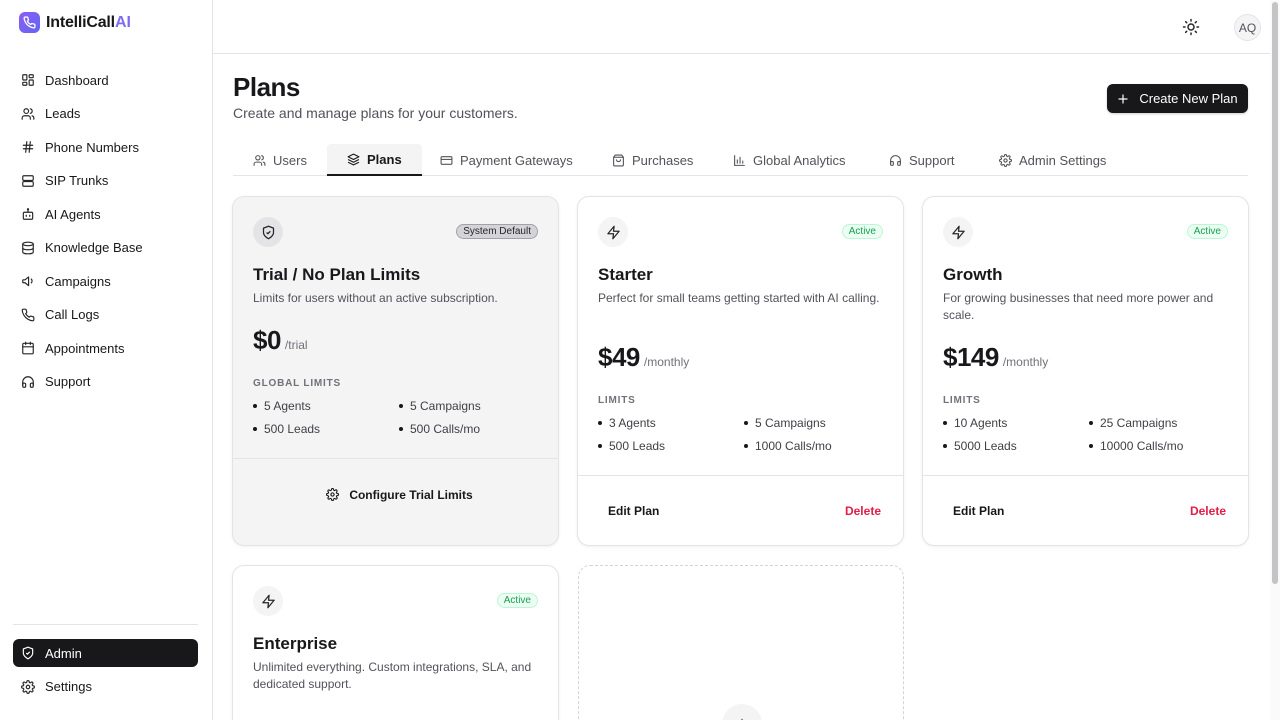  Describe the element at coordinates (68, 381) in the screenshot. I see `sidebar-item-label: Support` at that location.